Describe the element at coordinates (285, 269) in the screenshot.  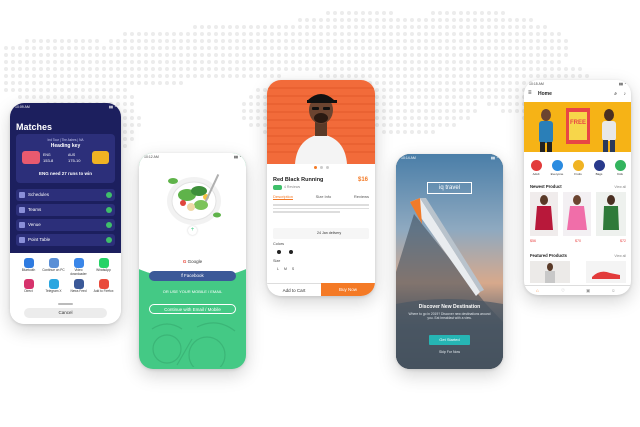
I see `size-option: M` at that location.